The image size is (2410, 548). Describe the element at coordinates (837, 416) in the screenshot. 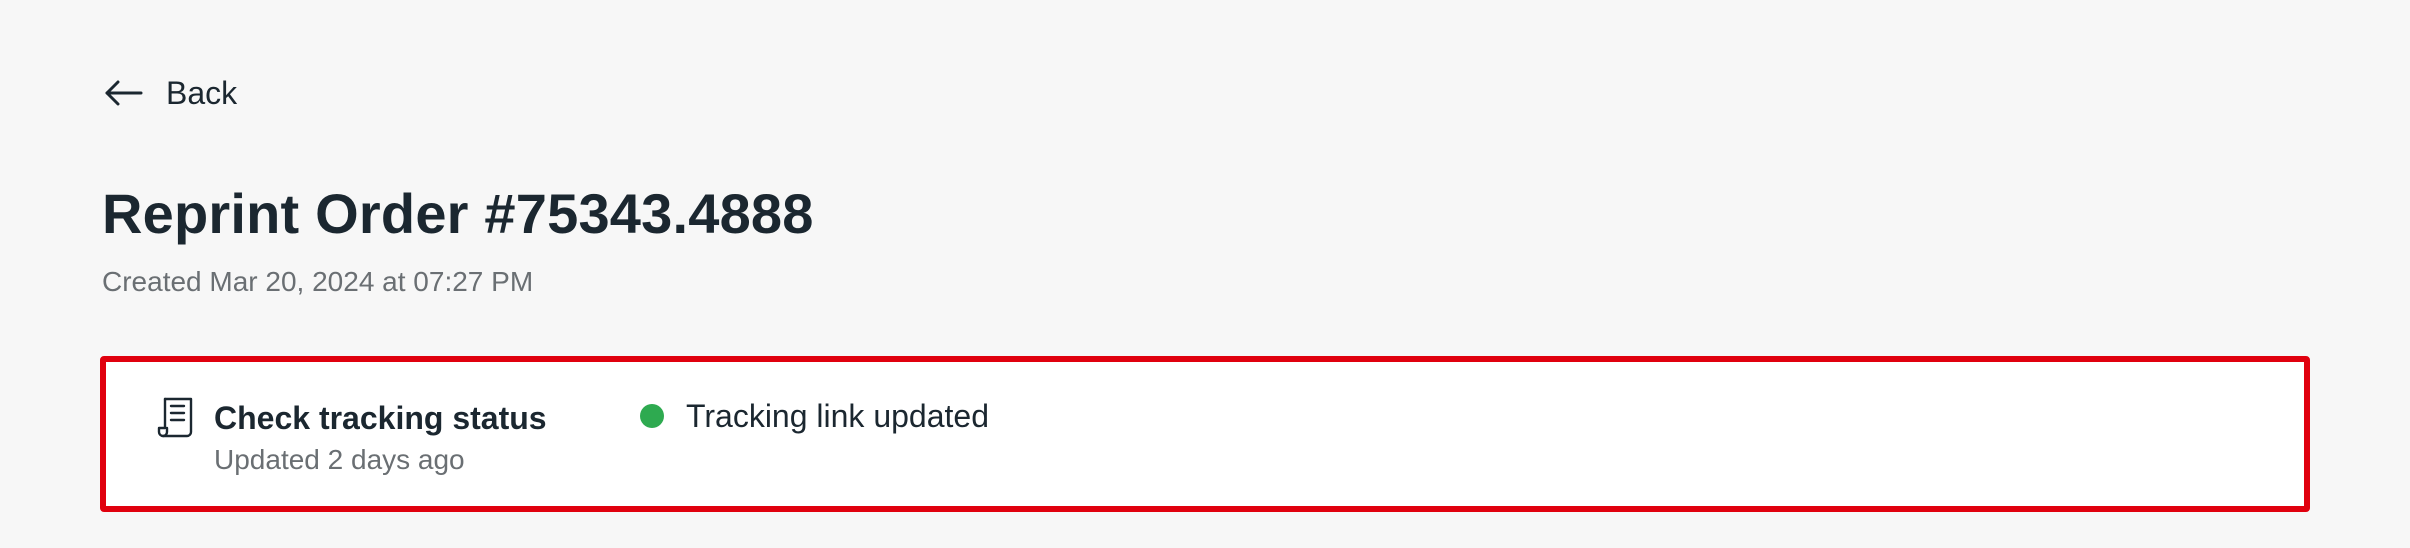

I see `tracking-status-label: Tracking link updated` at that location.